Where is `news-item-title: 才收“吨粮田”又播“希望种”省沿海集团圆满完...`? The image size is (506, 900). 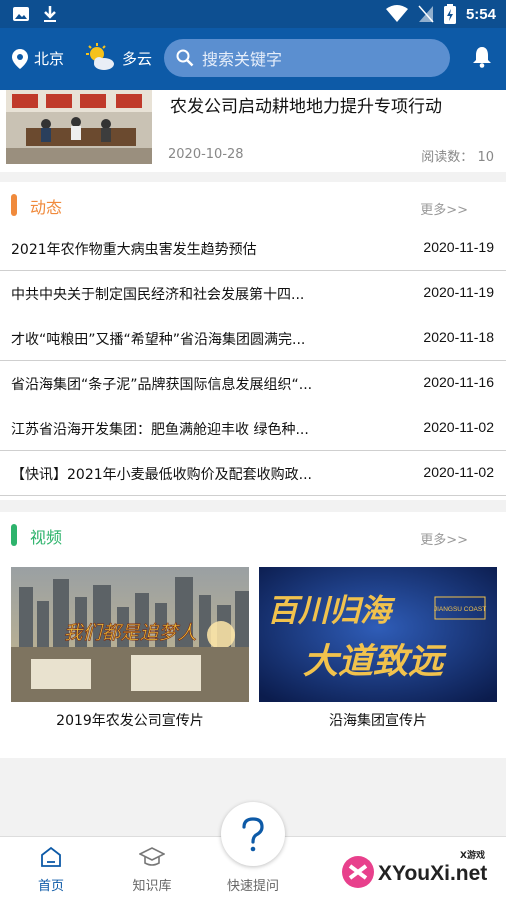 news-item-title: 才收“吨粮田”又播“希望种”省沿海集团圆满完... is located at coordinates (158, 340).